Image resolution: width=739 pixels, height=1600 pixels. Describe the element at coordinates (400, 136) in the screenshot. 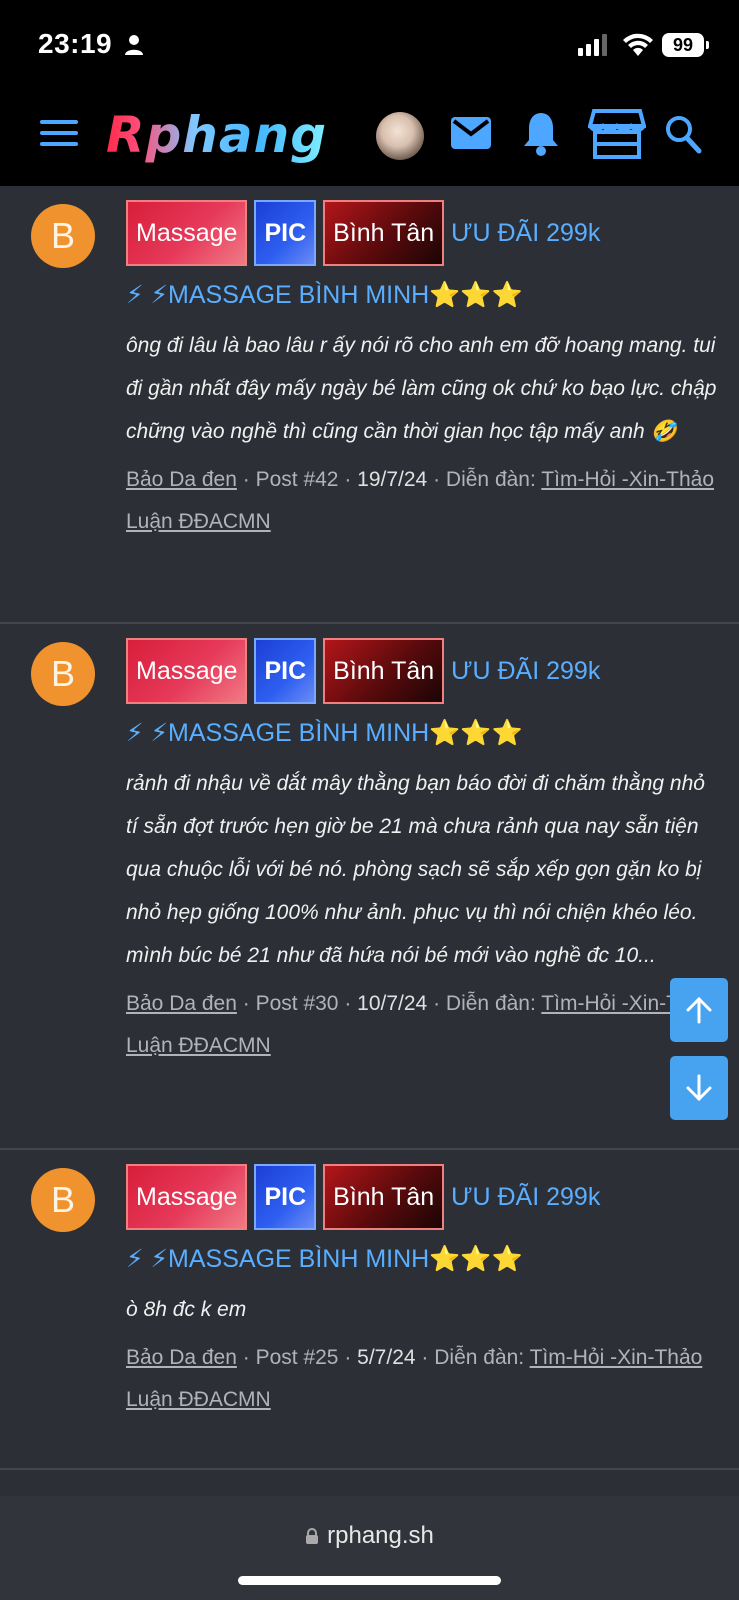

I see `user-avatar` at that location.